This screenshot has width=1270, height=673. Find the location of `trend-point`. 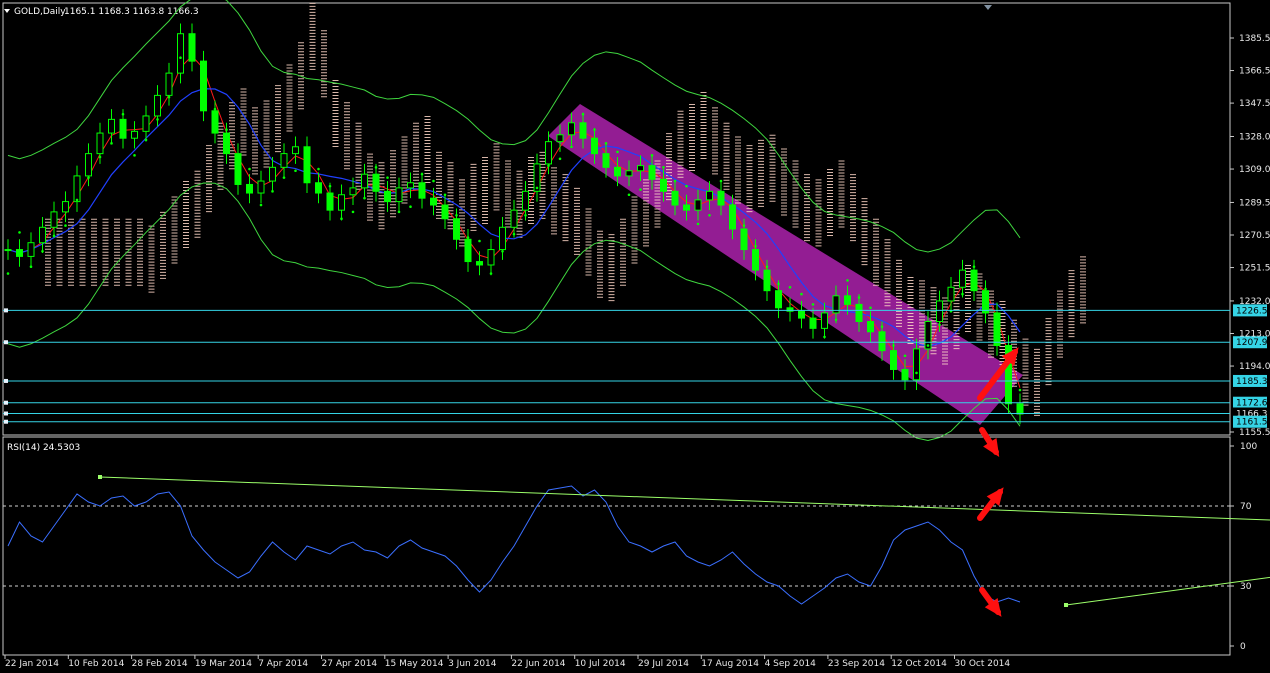

trend-point is located at coordinates (1066, 605).